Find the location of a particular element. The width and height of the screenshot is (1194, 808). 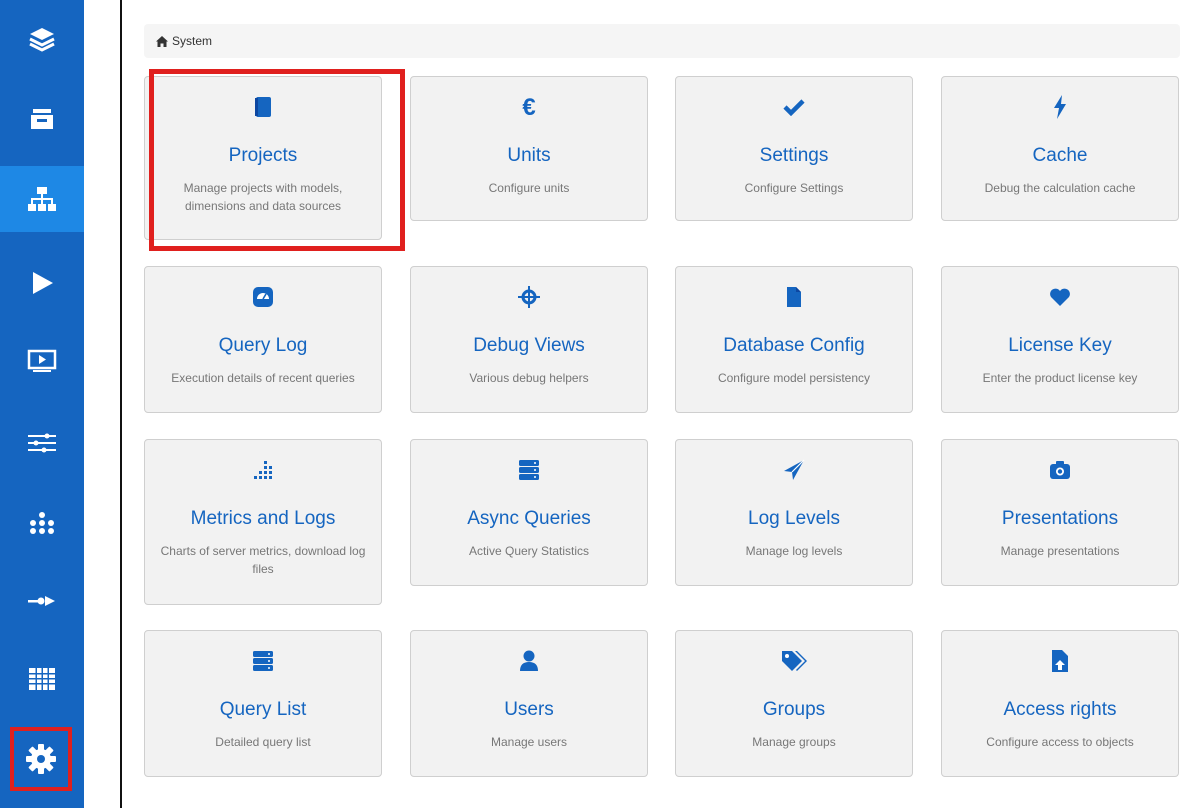

card-groups: Groups Manage groups is located at coordinates (794, 703).